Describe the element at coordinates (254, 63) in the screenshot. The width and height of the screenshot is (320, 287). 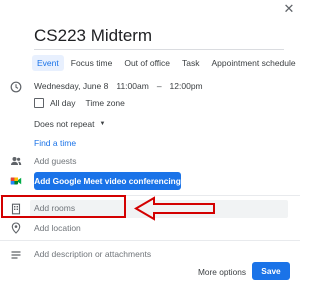
I see `tab-appointment-schedule: Appointment schedule` at that location.